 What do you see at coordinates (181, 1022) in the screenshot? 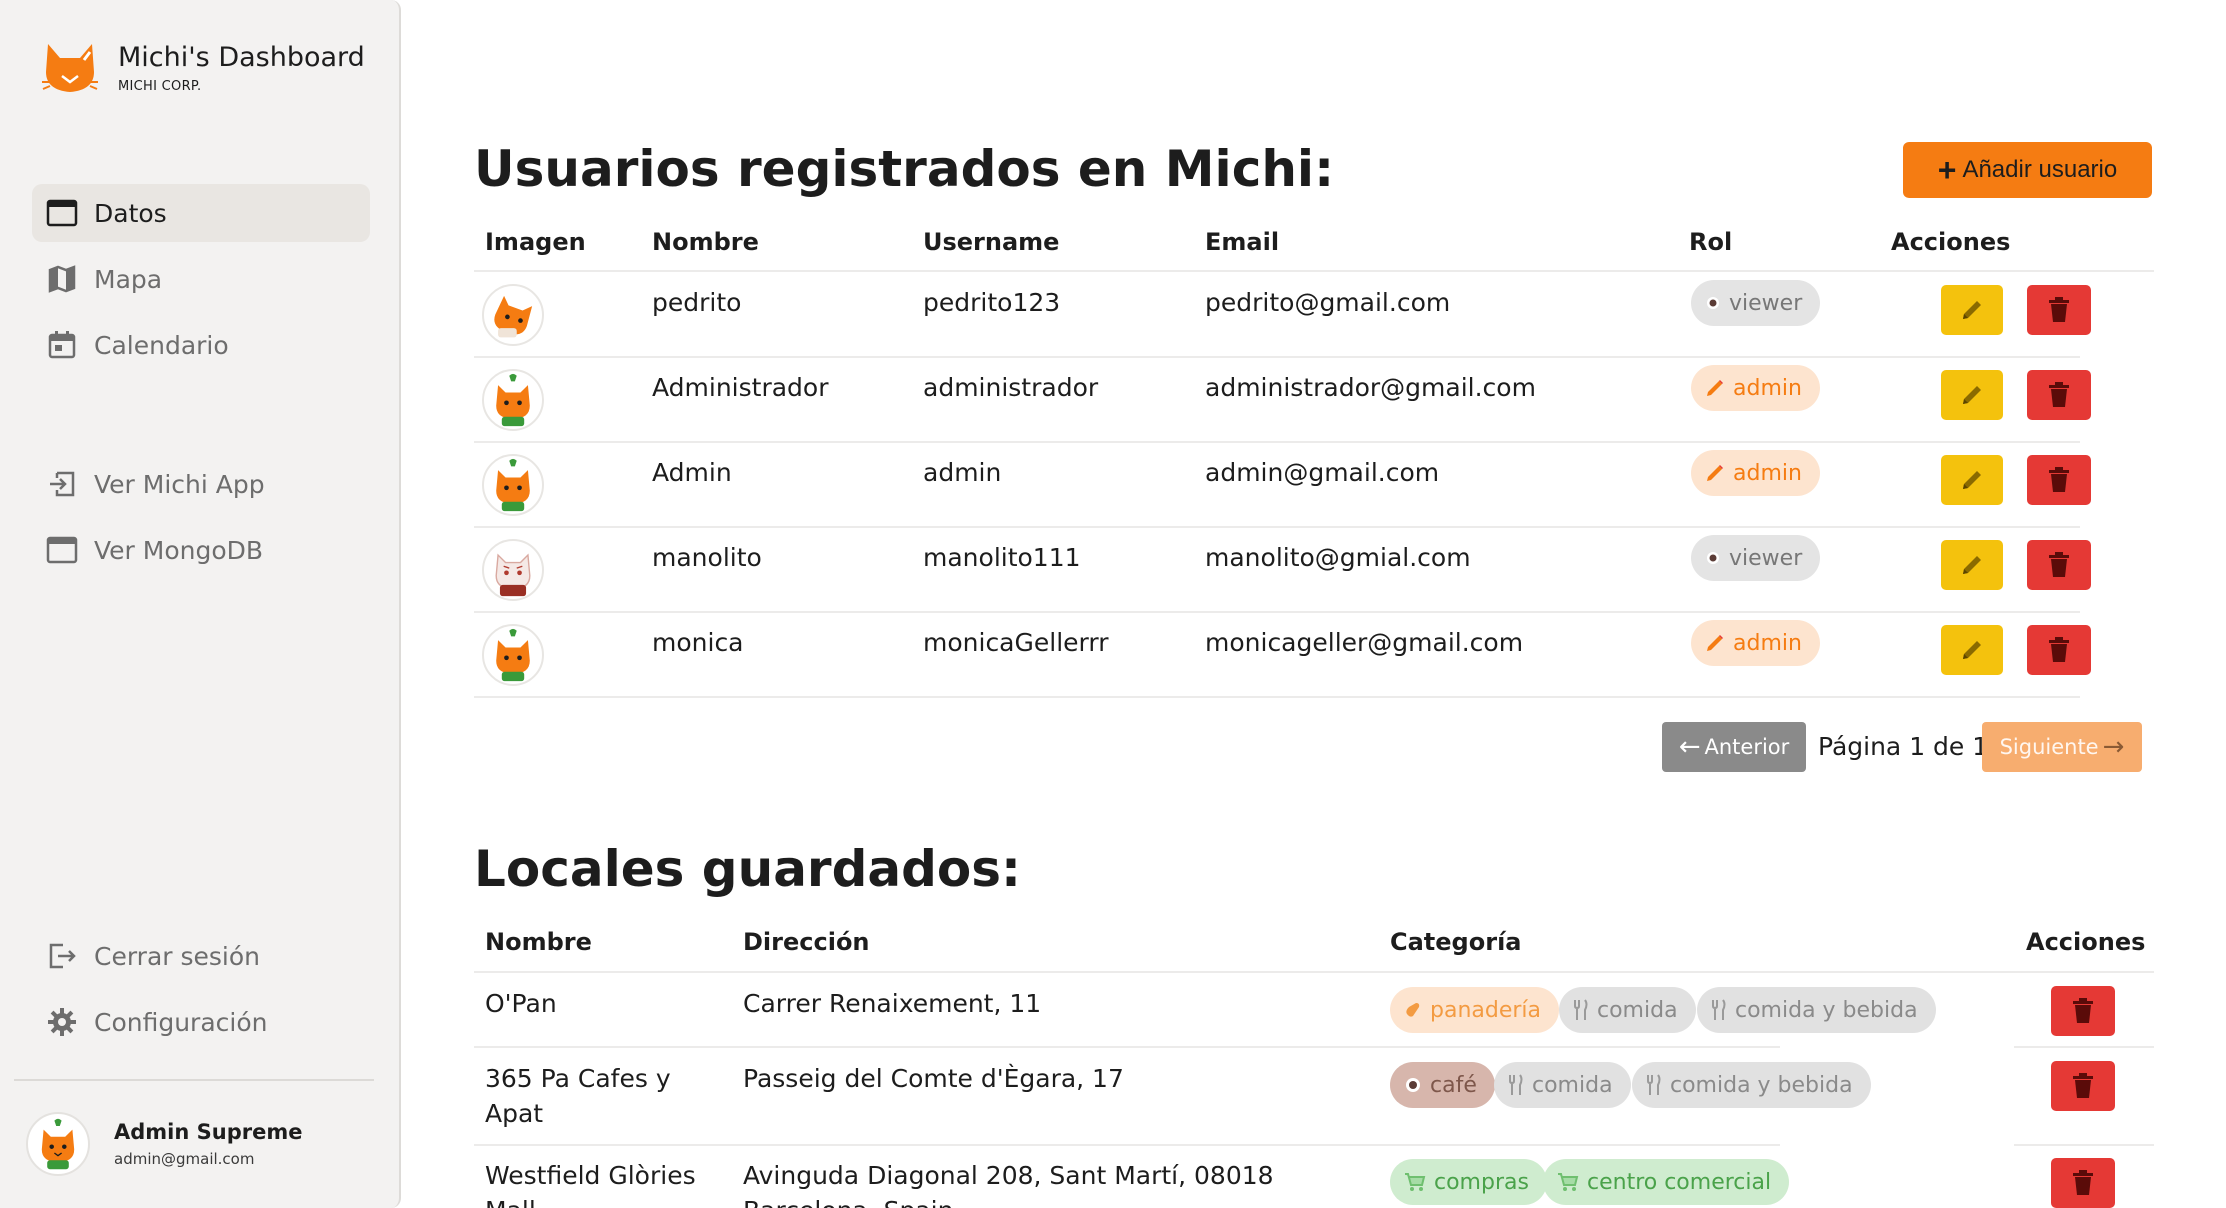
I see `sidebar-item-label: Configuración` at bounding box center [181, 1022].